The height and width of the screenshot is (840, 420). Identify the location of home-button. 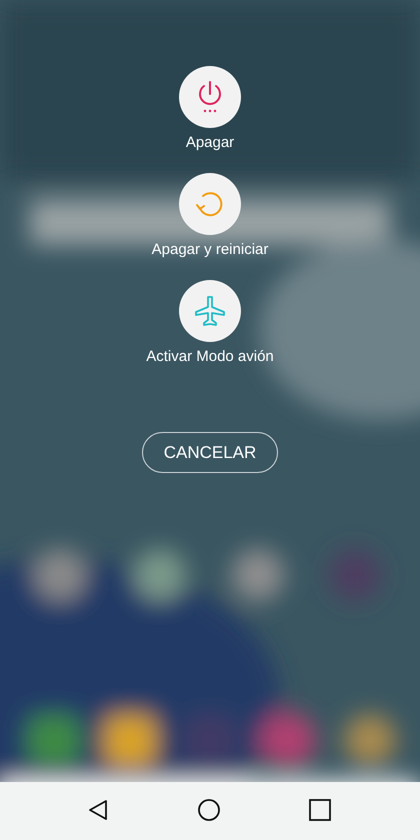
(209, 810).